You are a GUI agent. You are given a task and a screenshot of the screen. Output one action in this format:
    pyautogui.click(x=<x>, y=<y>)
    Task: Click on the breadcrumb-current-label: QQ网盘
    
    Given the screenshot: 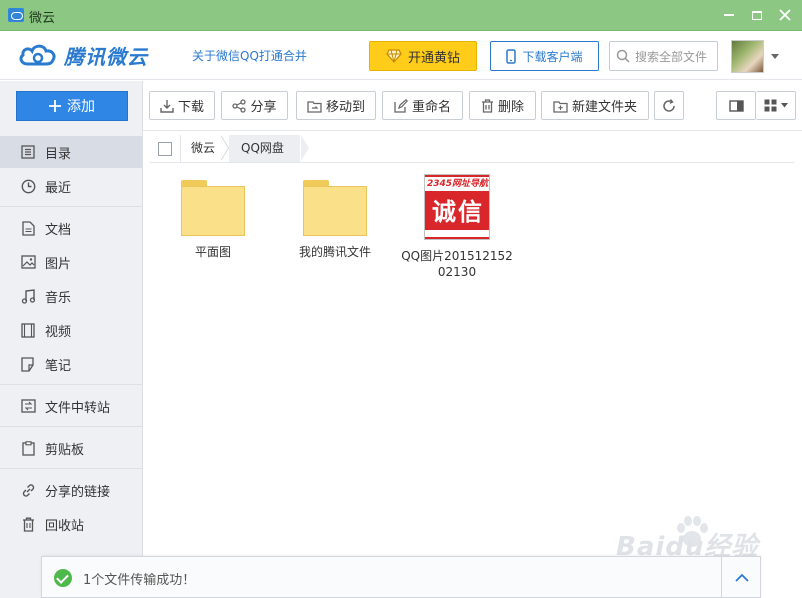 What is the action you would take?
    pyautogui.click(x=262, y=148)
    